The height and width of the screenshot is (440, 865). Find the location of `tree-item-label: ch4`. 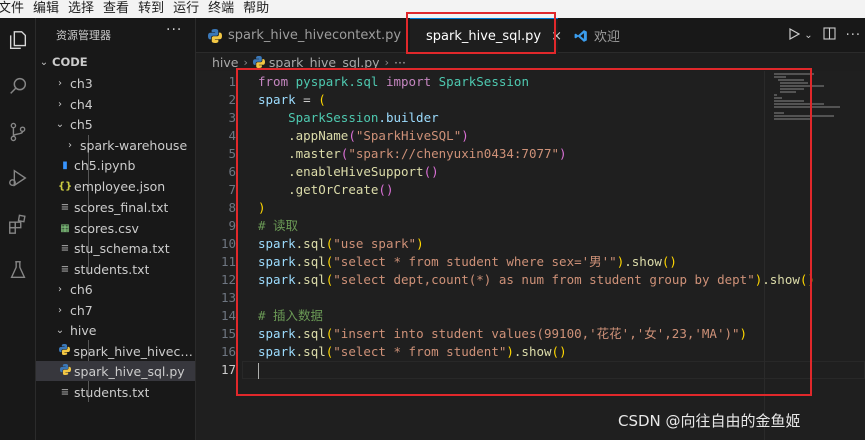

tree-item-label: ch4 is located at coordinates (81, 104).